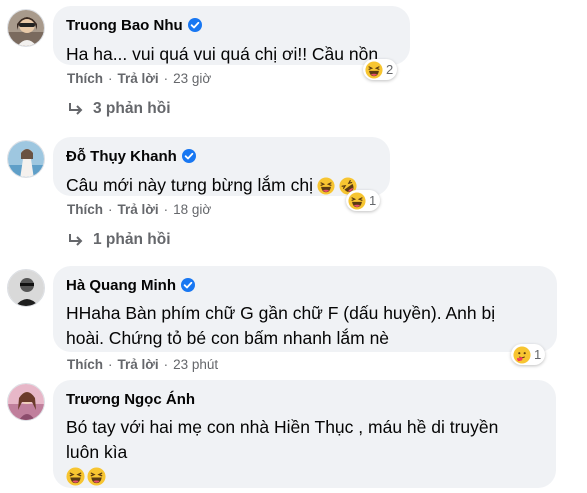 Image resolution: width=587 pixels, height=493 pixels. What do you see at coordinates (390, 69) in the screenshot?
I see `reaction-count: 2` at bounding box center [390, 69].